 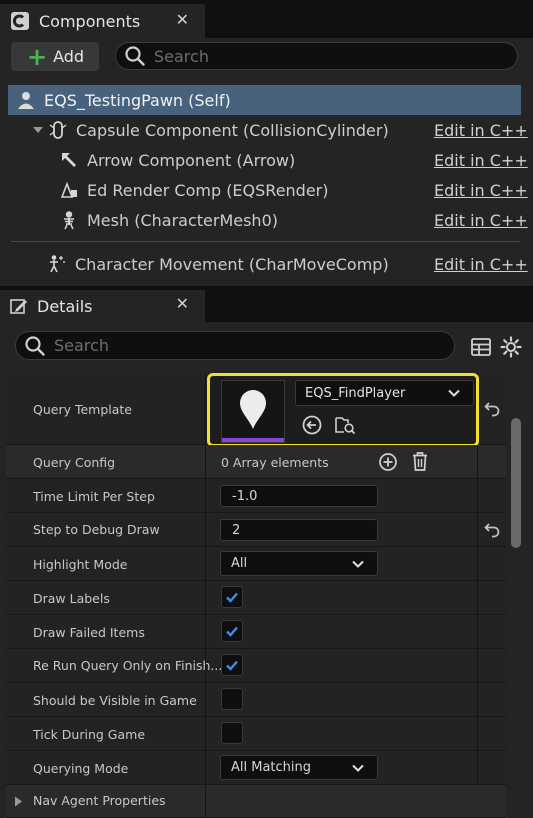 What do you see at coordinates (96, 529) in the screenshot?
I see `prop-label: Step to Debug Draw` at bounding box center [96, 529].